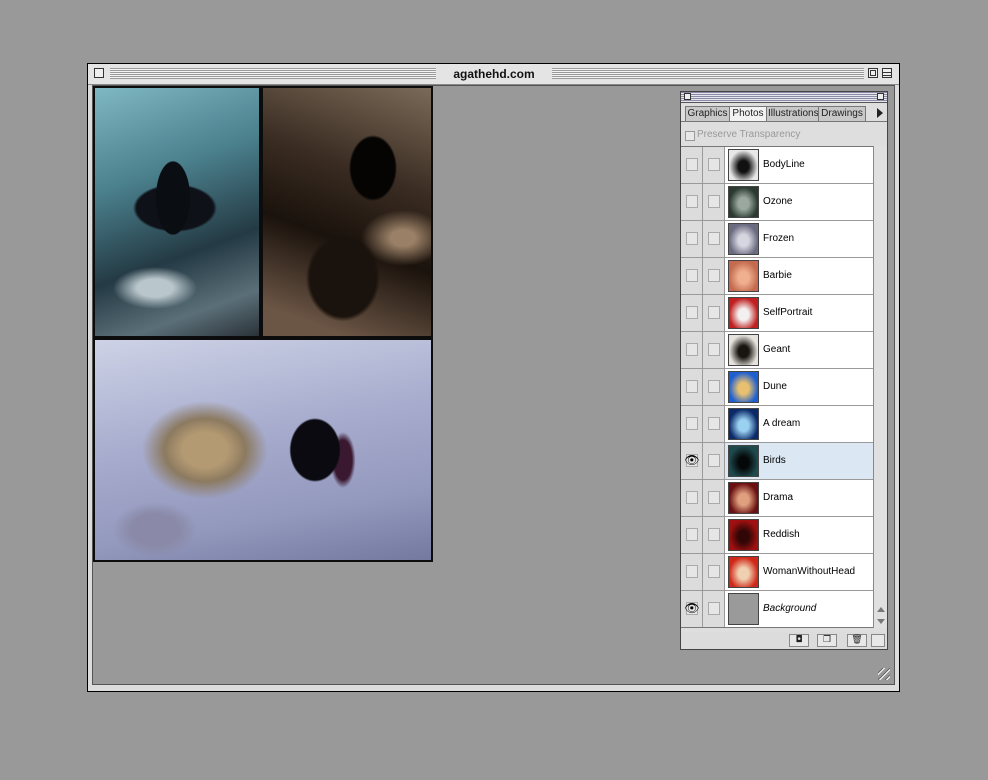 The height and width of the screenshot is (780, 988). Describe the element at coordinates (873, 73) in the screenshot. I see `zoom-box-icon` at that location.